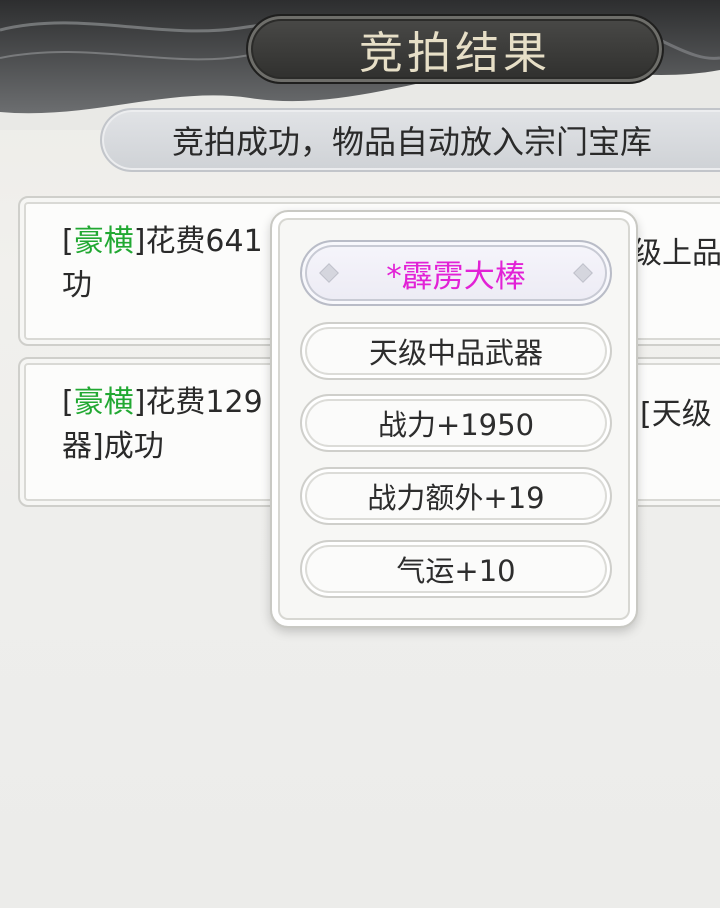 This screenshot has width=720, height=908. I want to click on item-stat-plate: 气运+10, so click(456, 569).